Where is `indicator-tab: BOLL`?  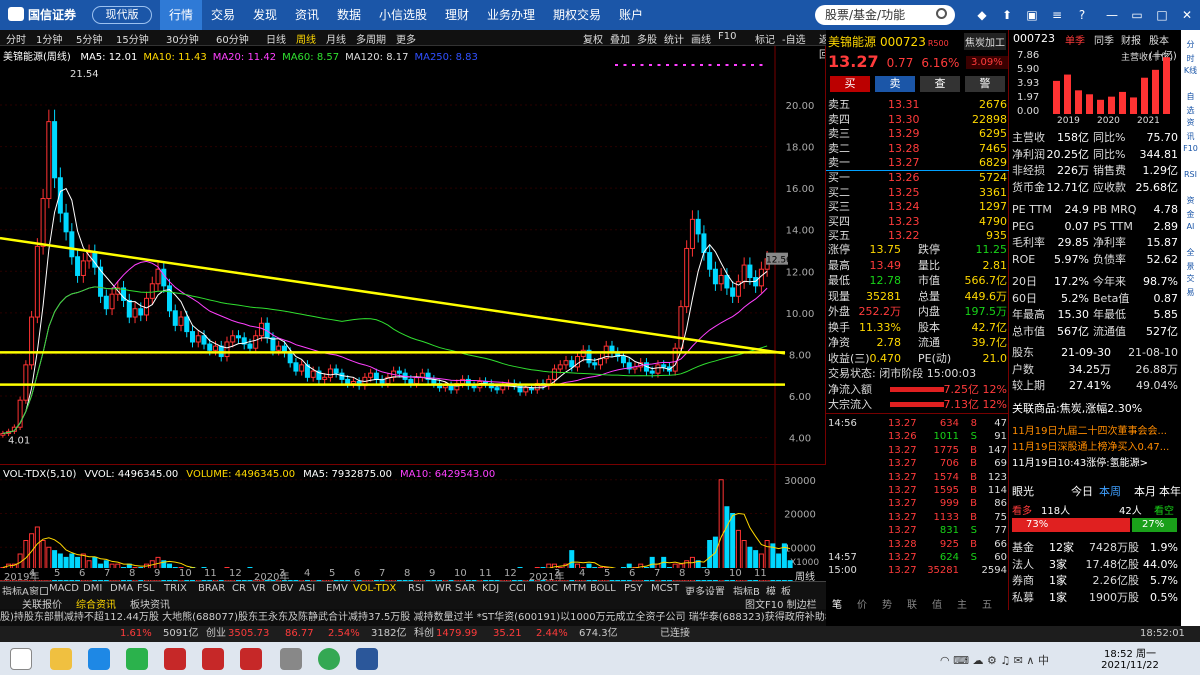
indicator-tab: BOLL is located at coordinates (603, 588).